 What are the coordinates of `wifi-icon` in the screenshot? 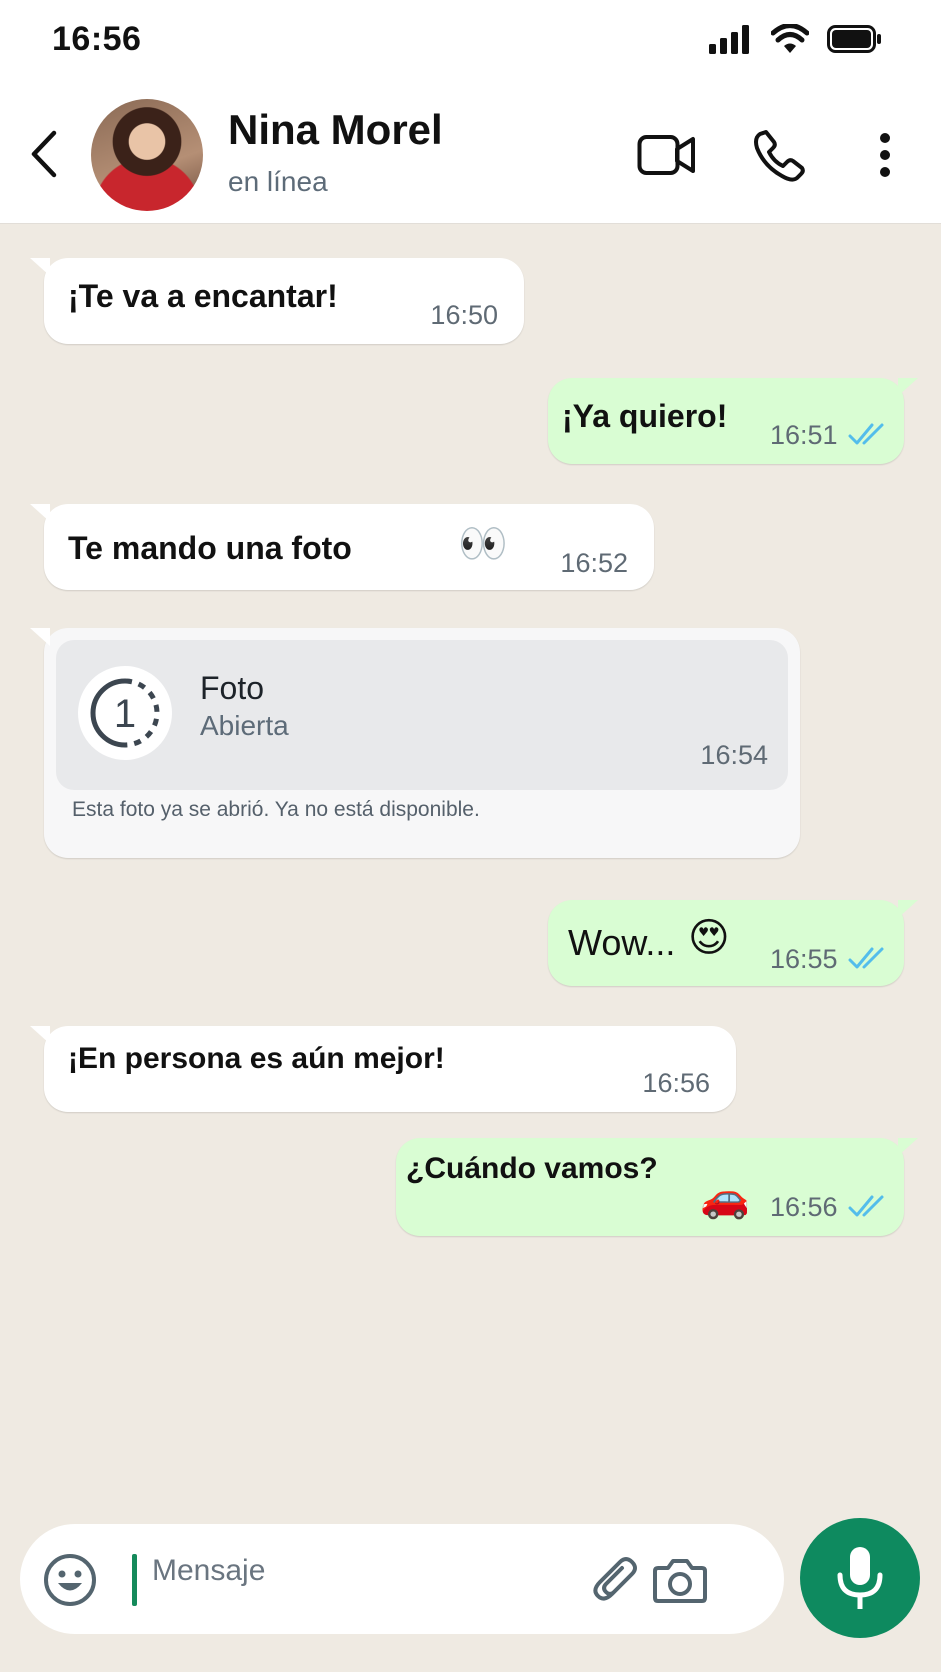 It's located at (790, 38).